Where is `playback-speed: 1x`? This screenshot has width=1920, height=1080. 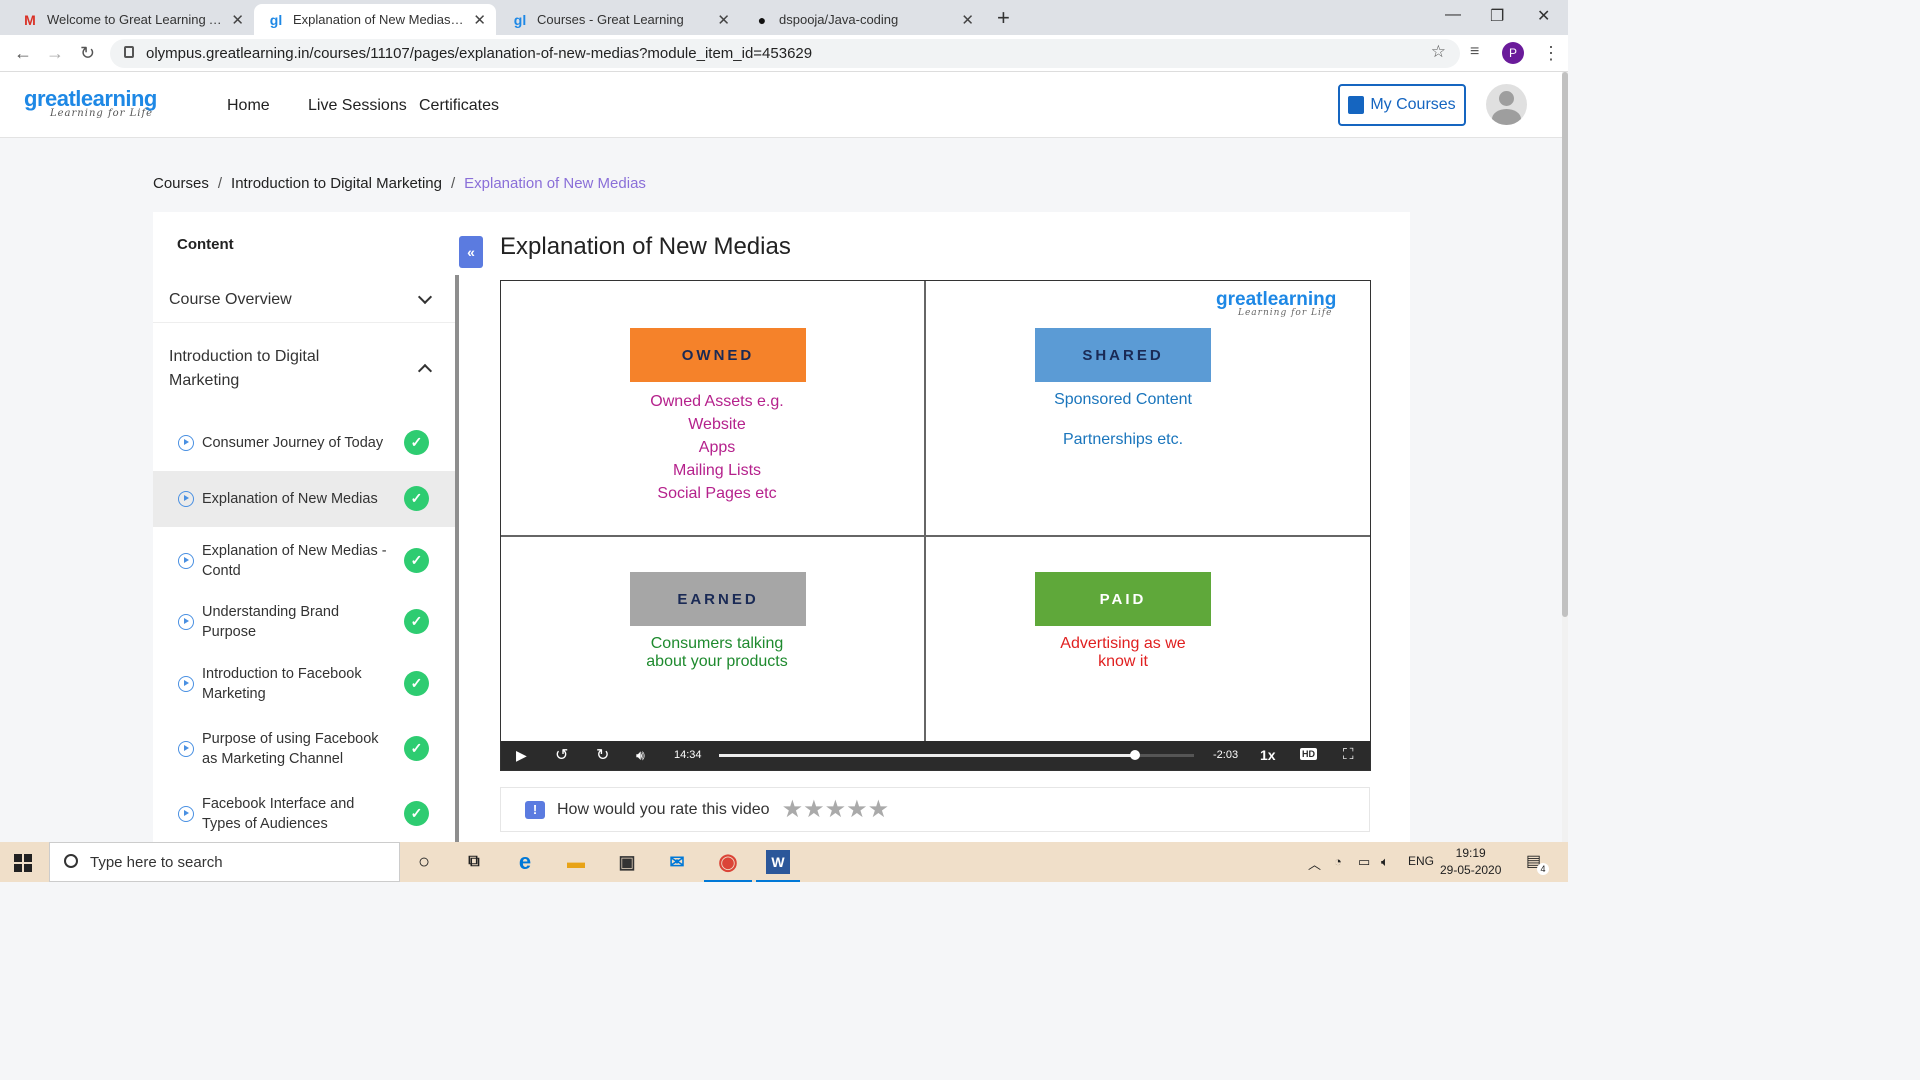
playback-speed: 1x is located at coordinates (1268, 755).